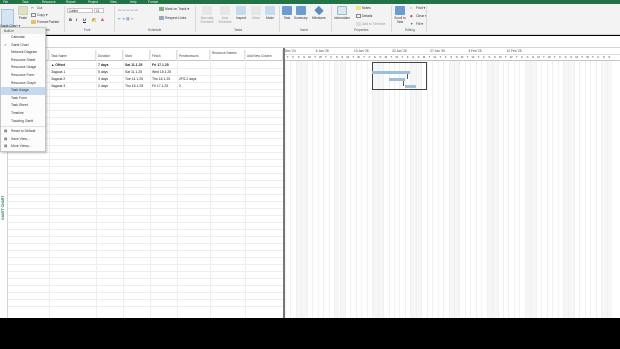  I want to click on menu-item-reset-to-default: ▤ Reset to Default, so click(23, 132).